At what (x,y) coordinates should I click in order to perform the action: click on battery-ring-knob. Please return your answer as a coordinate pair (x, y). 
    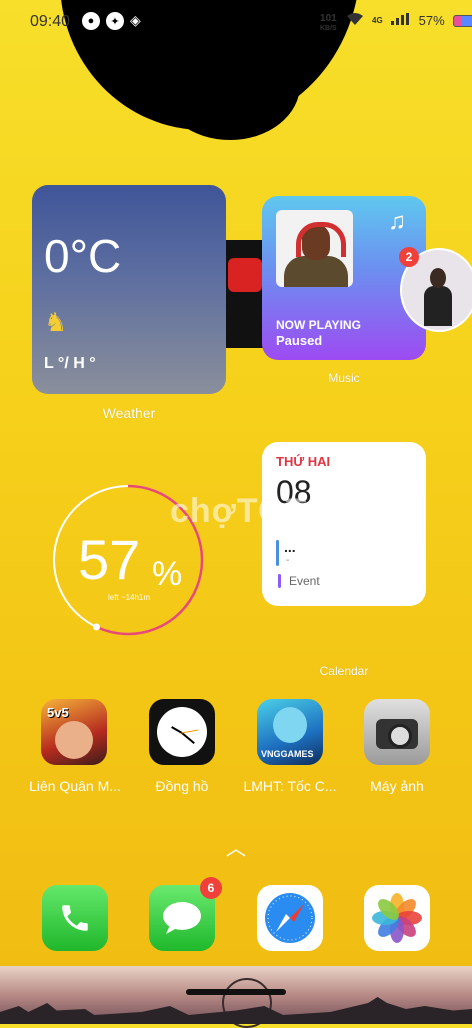
    Looking at the image, I should click on (96, 627).